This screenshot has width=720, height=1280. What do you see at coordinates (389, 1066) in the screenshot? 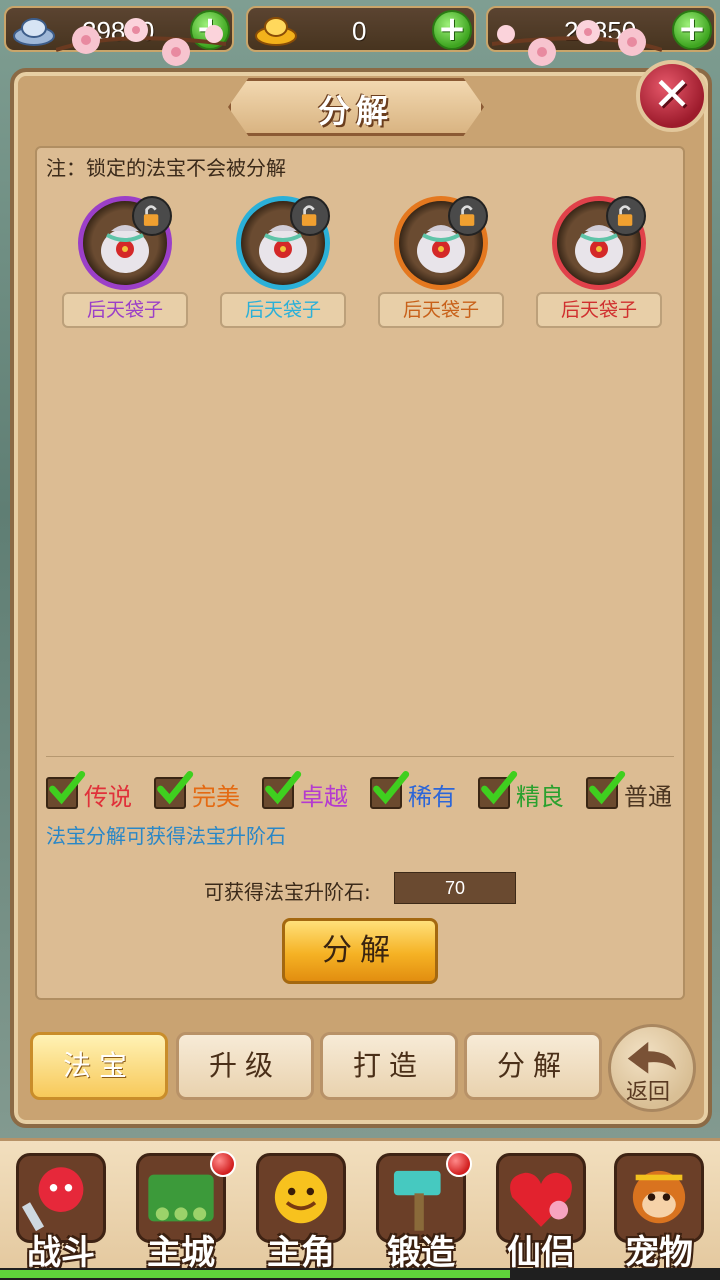
I see `tab-forge: 打造` at bounding box center [389, 1066].